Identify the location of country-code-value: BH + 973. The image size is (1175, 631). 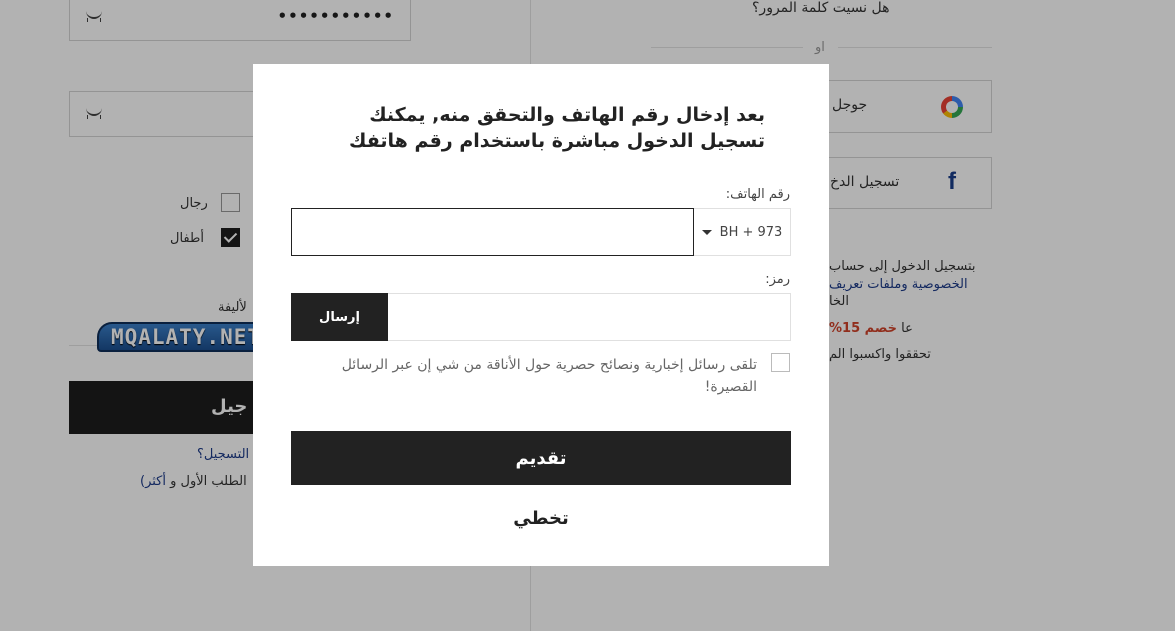
(751, 232).